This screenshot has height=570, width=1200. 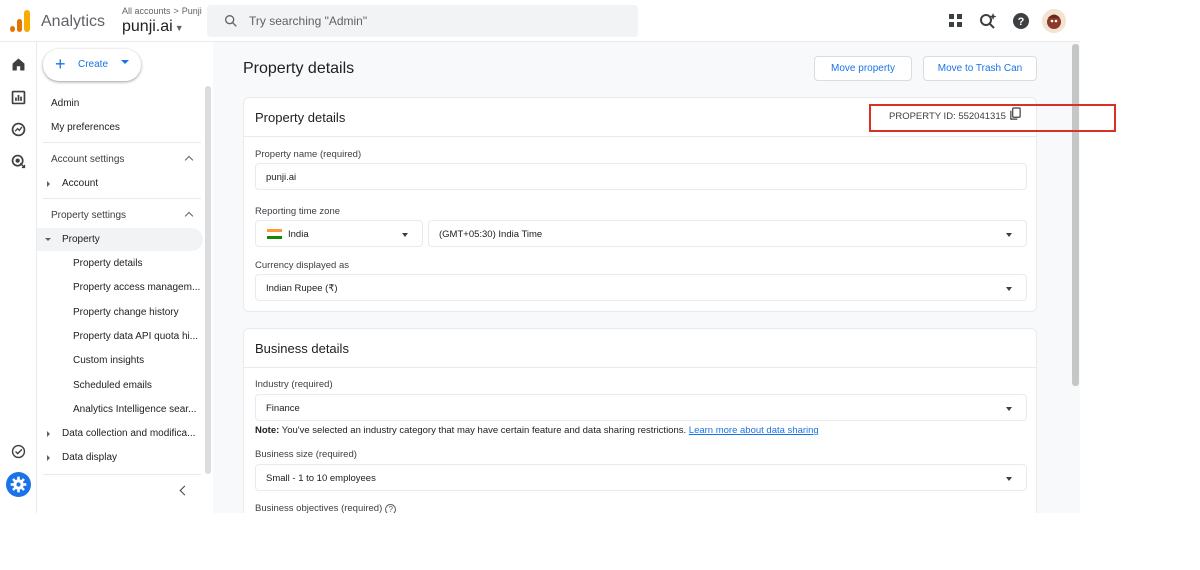 I want to click on card-title: Property details, so click(x=300, y=117).